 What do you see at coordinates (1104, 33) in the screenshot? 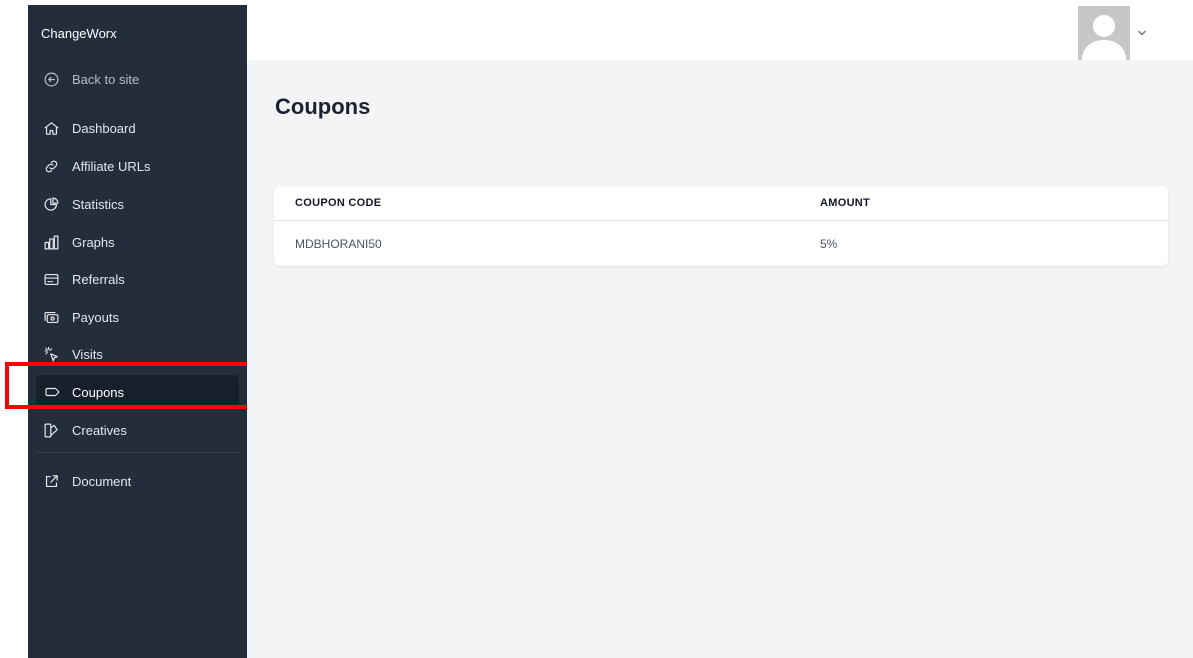
I see `user-avatar-icon` at bounding box center [1104, 33].